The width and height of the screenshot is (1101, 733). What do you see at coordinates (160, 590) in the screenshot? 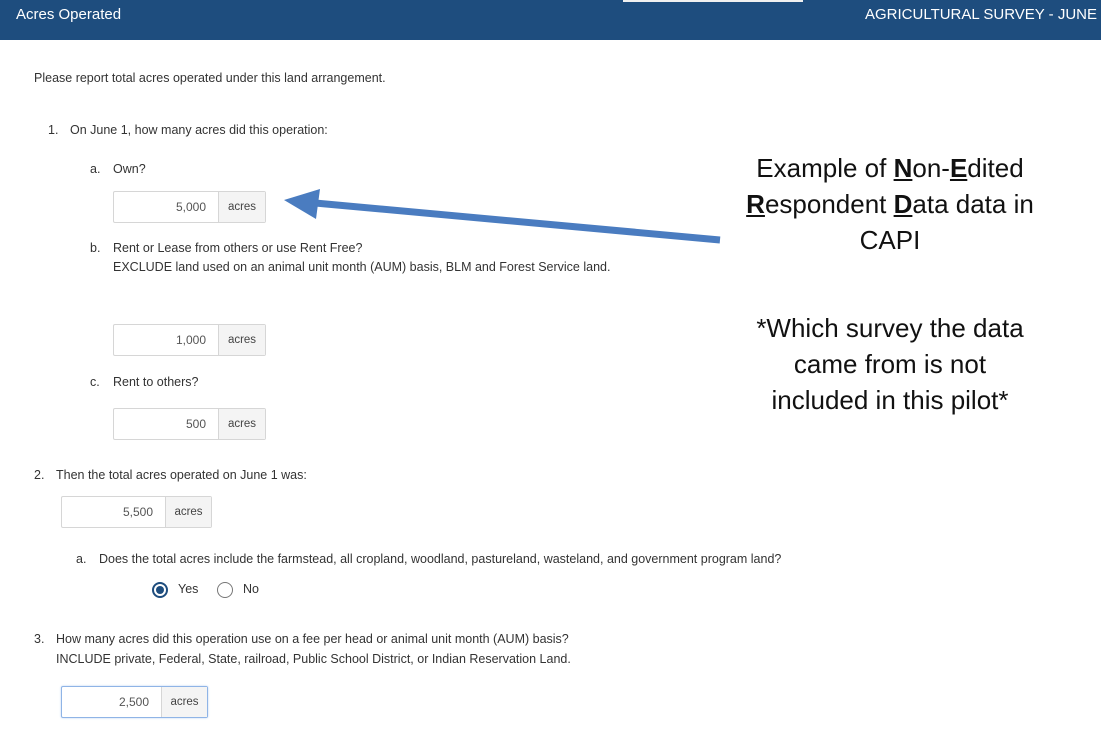
I see `yes-radio` at bounding box center [160, 590].